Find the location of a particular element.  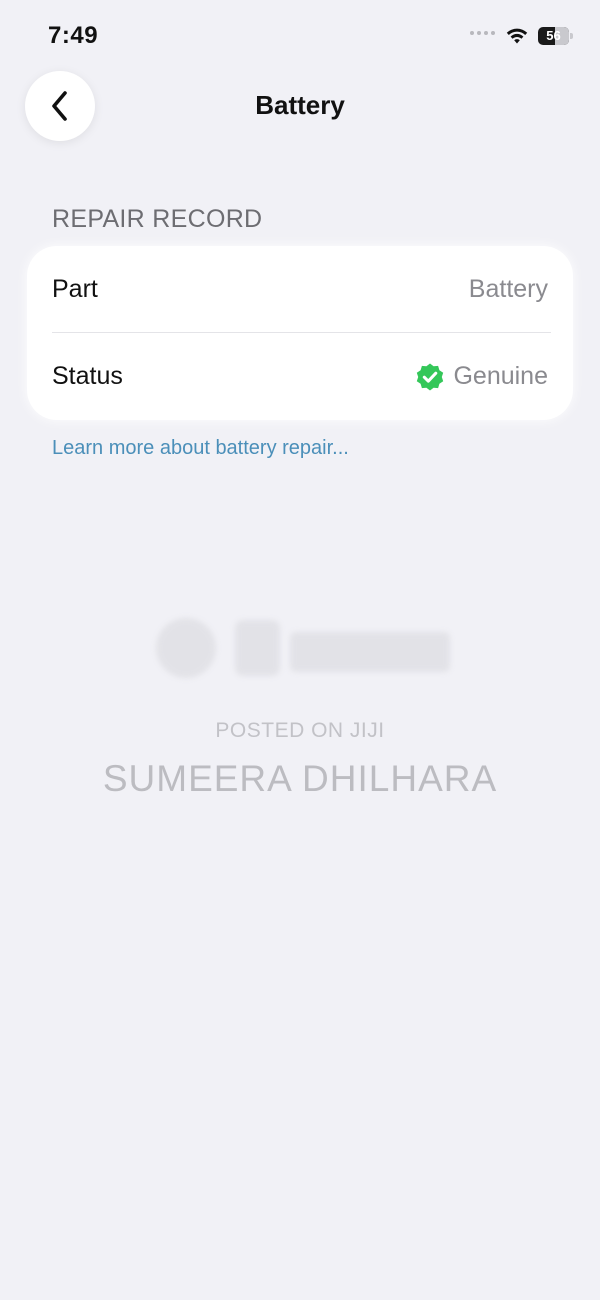

row-label-status: Status is located at coordinates (87, 376).